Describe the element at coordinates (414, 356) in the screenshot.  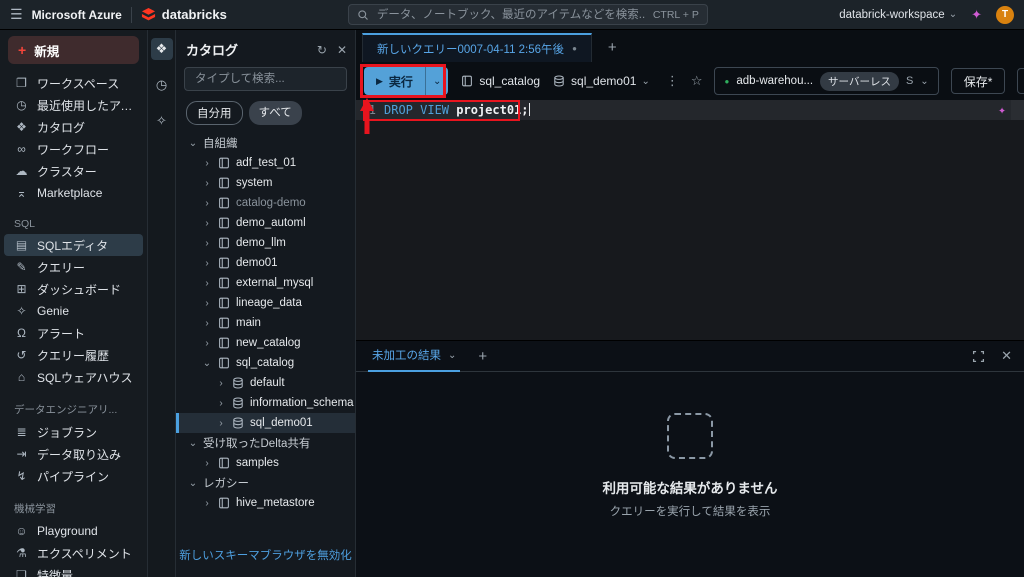
I see `raw-results-tab: 未加工の結果 ⌄` at that location.